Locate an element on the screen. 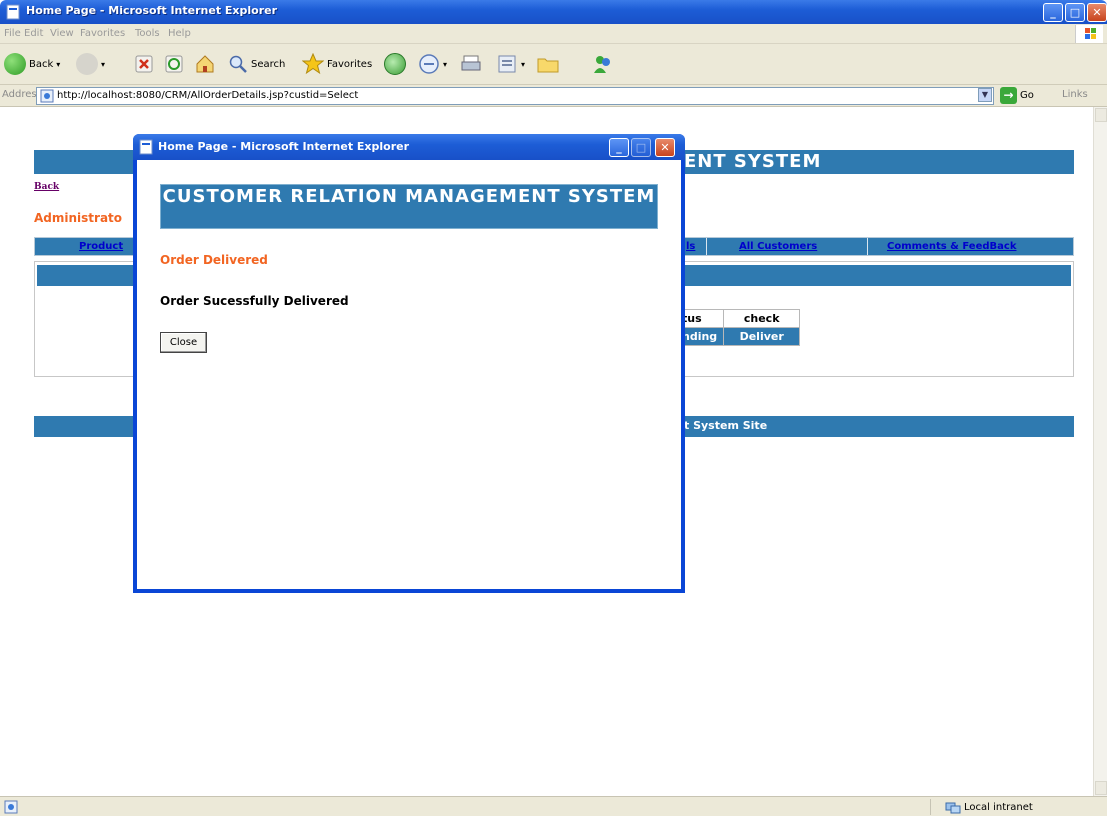 This screenshot has height=816, width=1107. home-icon is located at coordinates (205, 64).